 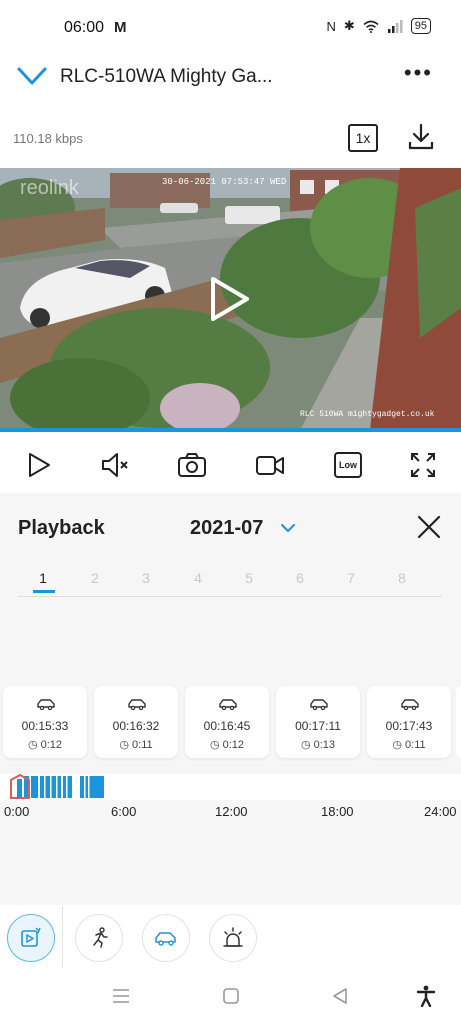 I want to click on day-tab: 7, so click(x=351, y=578).